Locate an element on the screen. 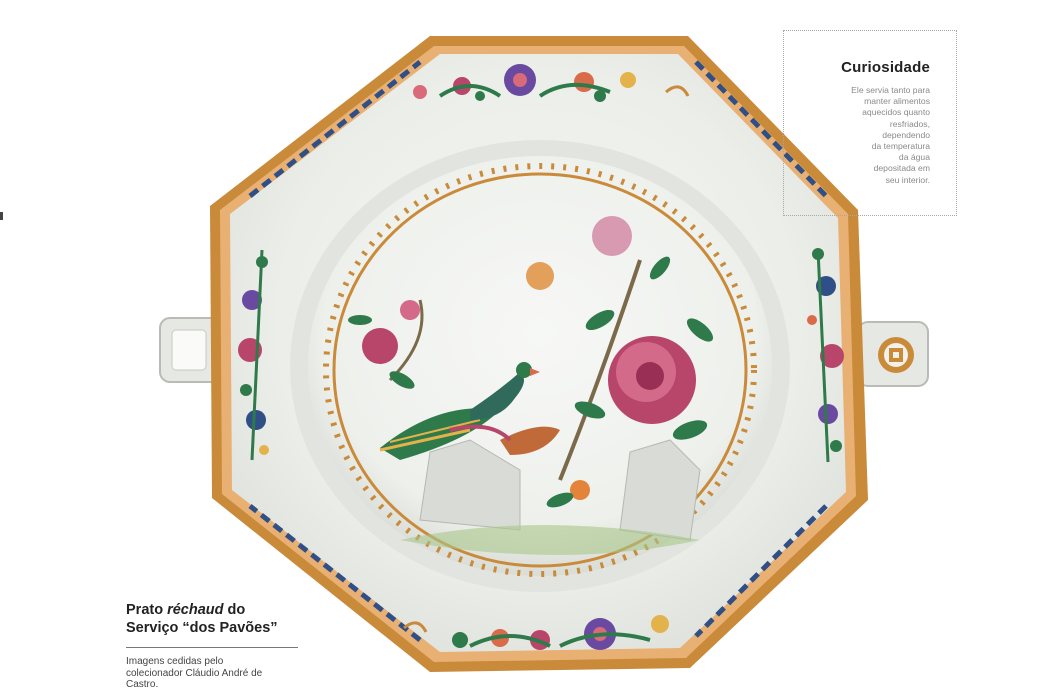 The width and height of the screenshot is (1039, 700). curiosity-line: aquecidos quanto is located at coordinates (896, 112).